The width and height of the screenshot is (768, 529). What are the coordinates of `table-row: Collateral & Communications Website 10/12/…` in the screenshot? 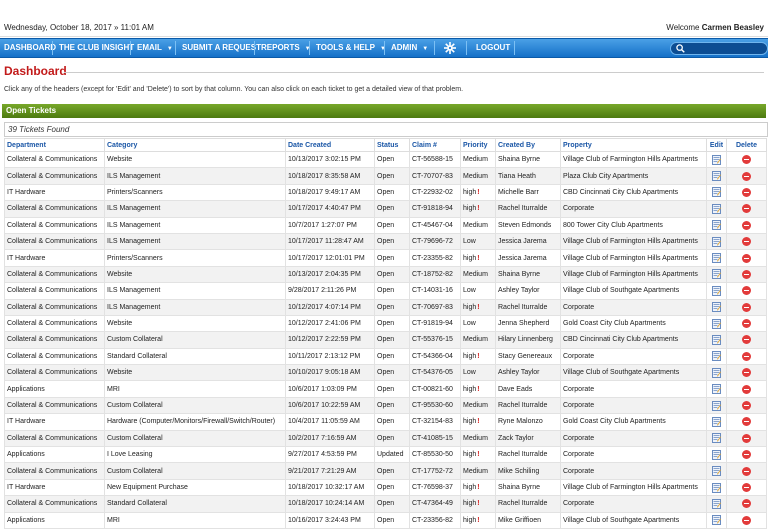 It's located at (385, 323).